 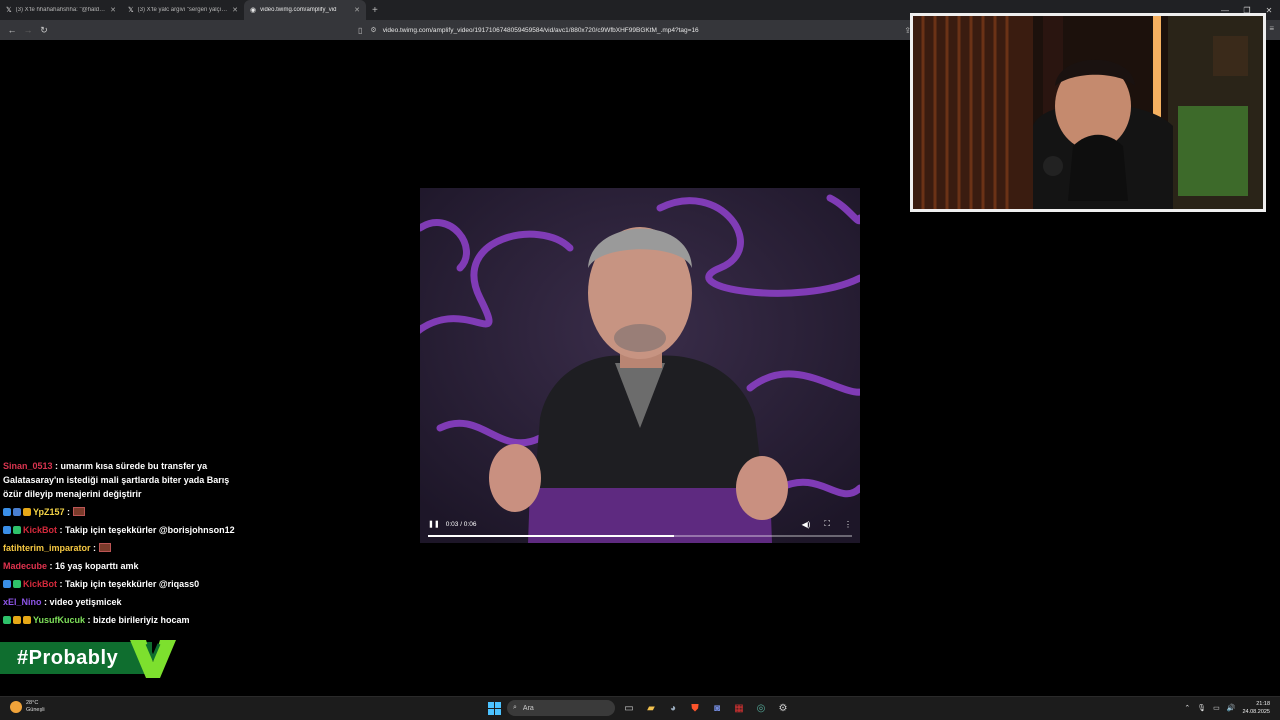 What do you see at coordinates (848, 524) in the screenshot?
I see `more-options-icon: ⋮` at bounding box center [848, 524].